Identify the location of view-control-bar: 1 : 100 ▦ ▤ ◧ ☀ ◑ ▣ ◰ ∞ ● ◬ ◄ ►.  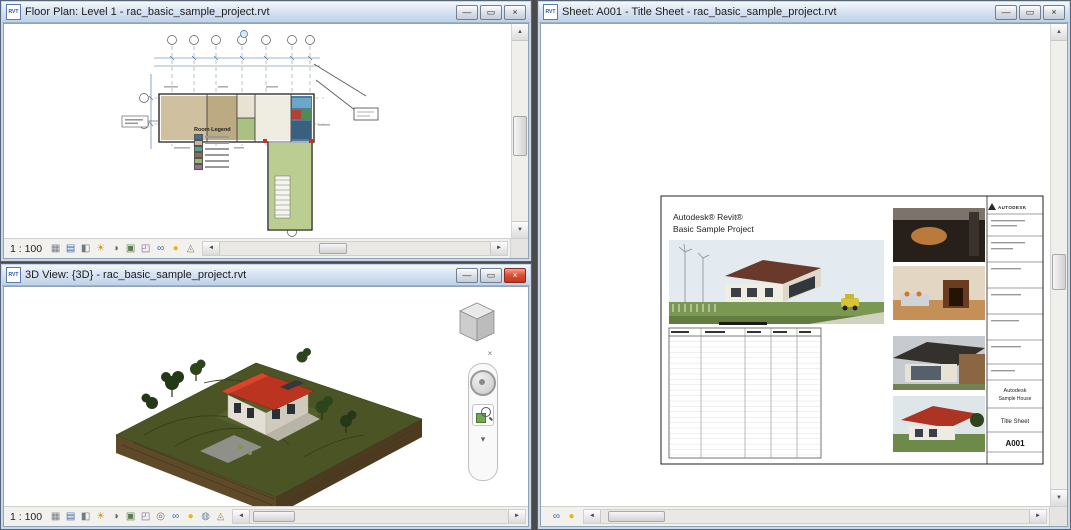
(266, 248).